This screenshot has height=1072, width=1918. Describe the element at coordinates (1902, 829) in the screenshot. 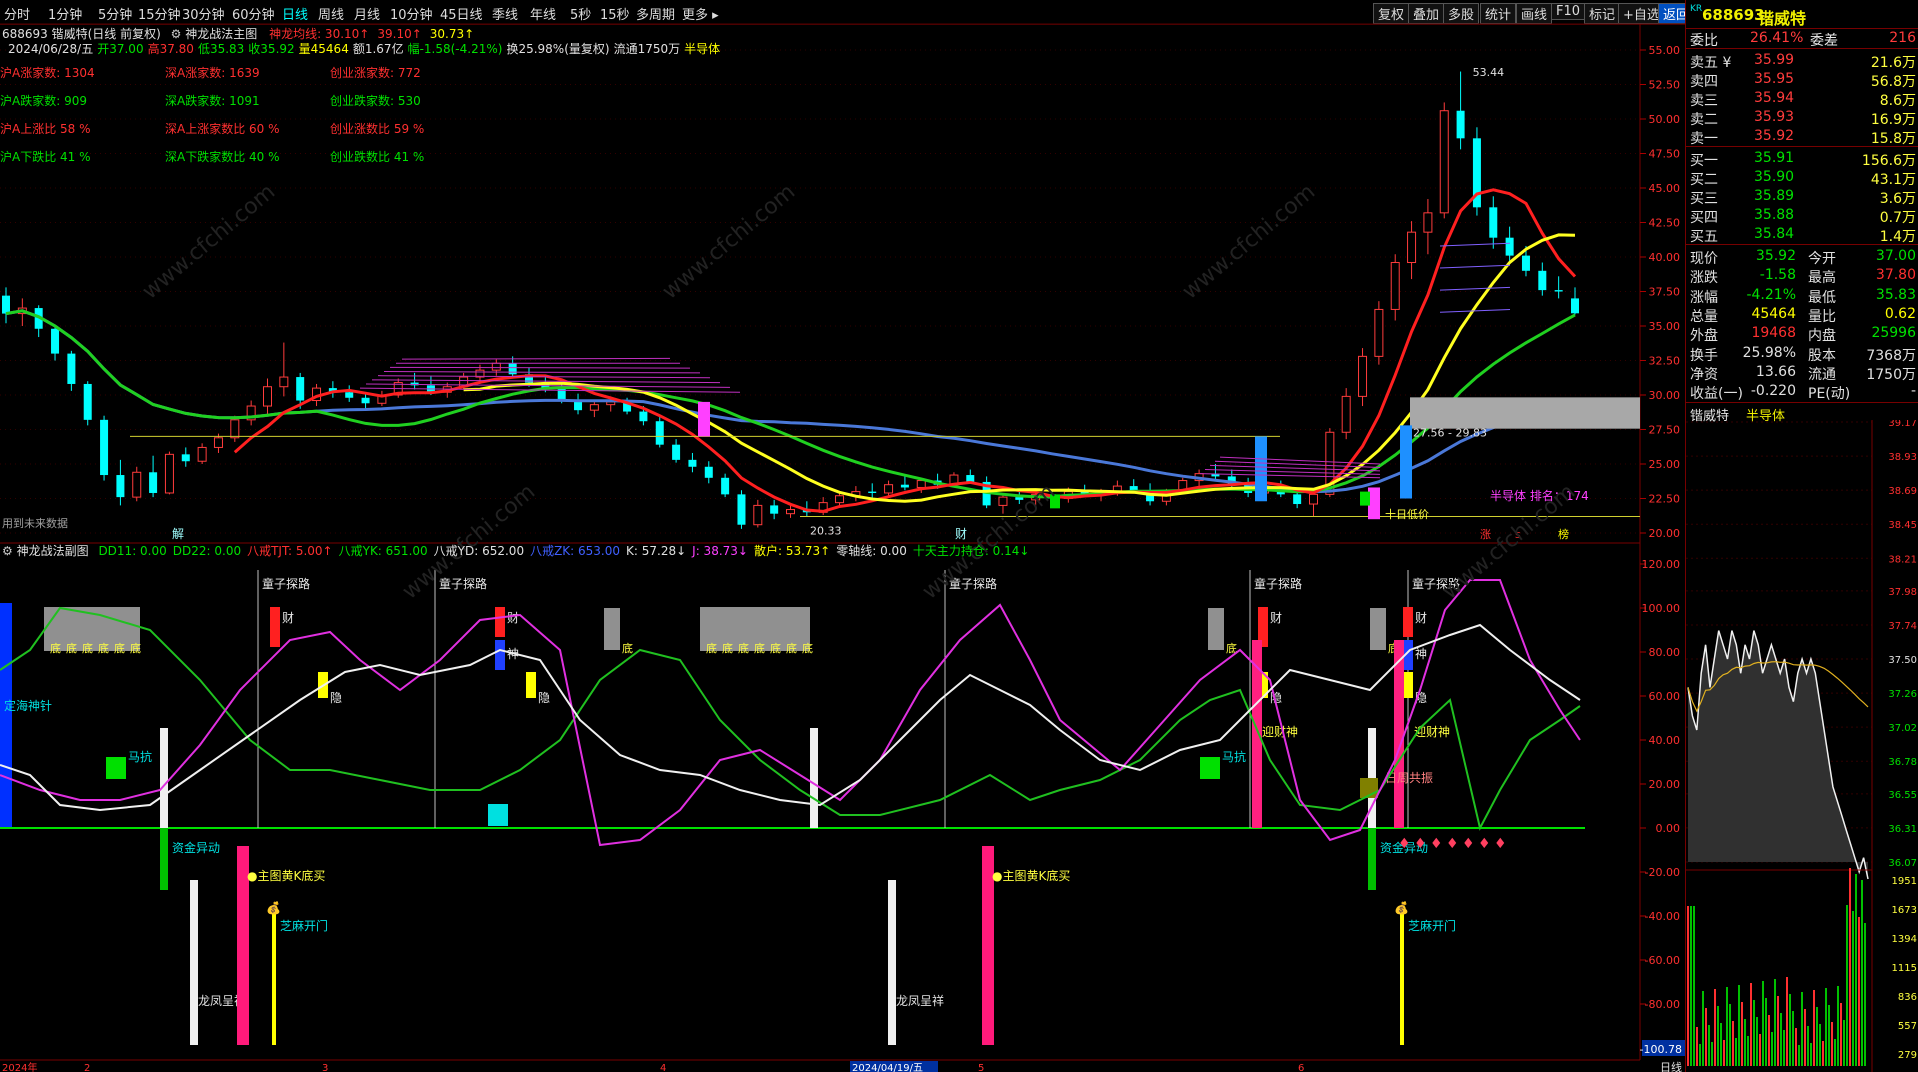

I see `mini-tick: 36.31` at that location.